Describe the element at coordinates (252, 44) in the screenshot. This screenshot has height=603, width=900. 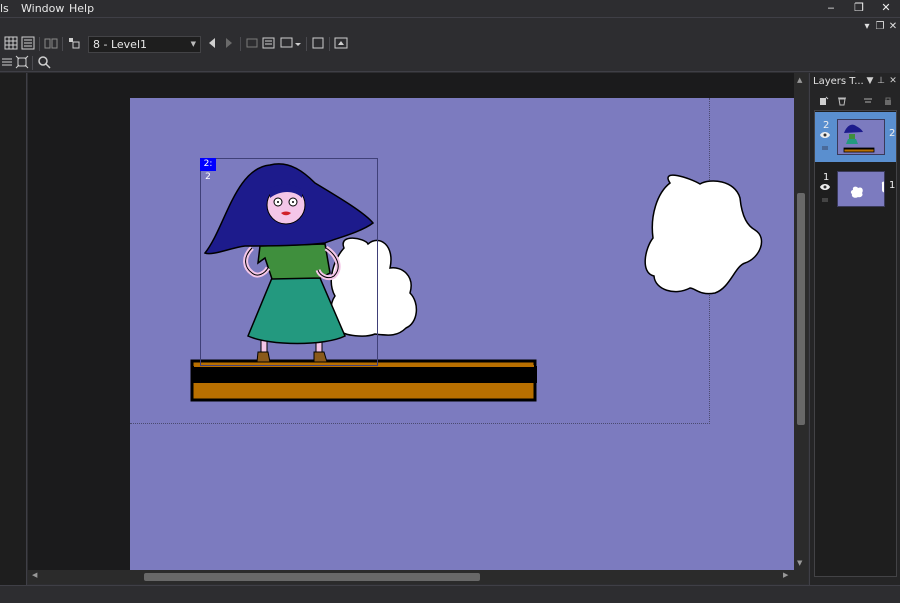
I see `frame-icon` at that location.